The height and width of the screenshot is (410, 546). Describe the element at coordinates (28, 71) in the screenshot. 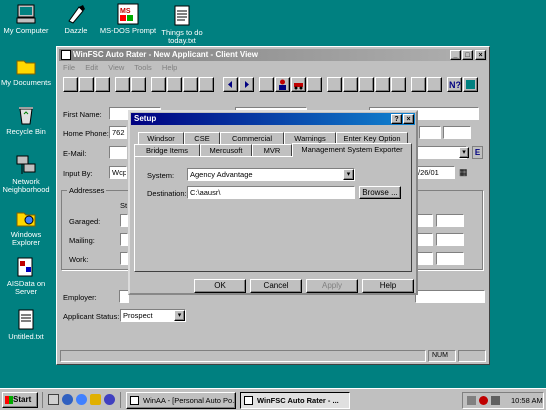

I see `desktop-icon-my-documents: My Documents` at that location.